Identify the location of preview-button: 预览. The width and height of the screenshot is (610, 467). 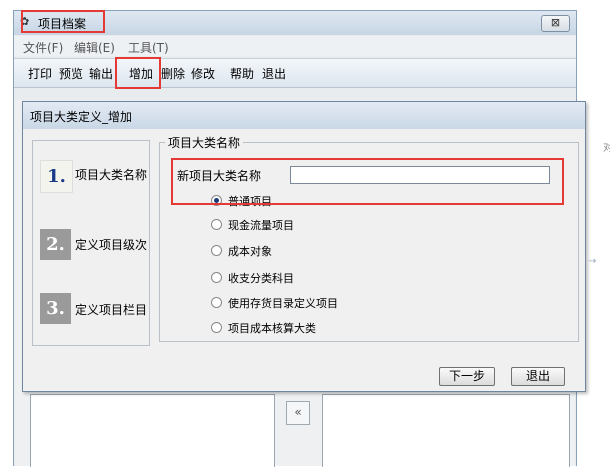
(71, 73).